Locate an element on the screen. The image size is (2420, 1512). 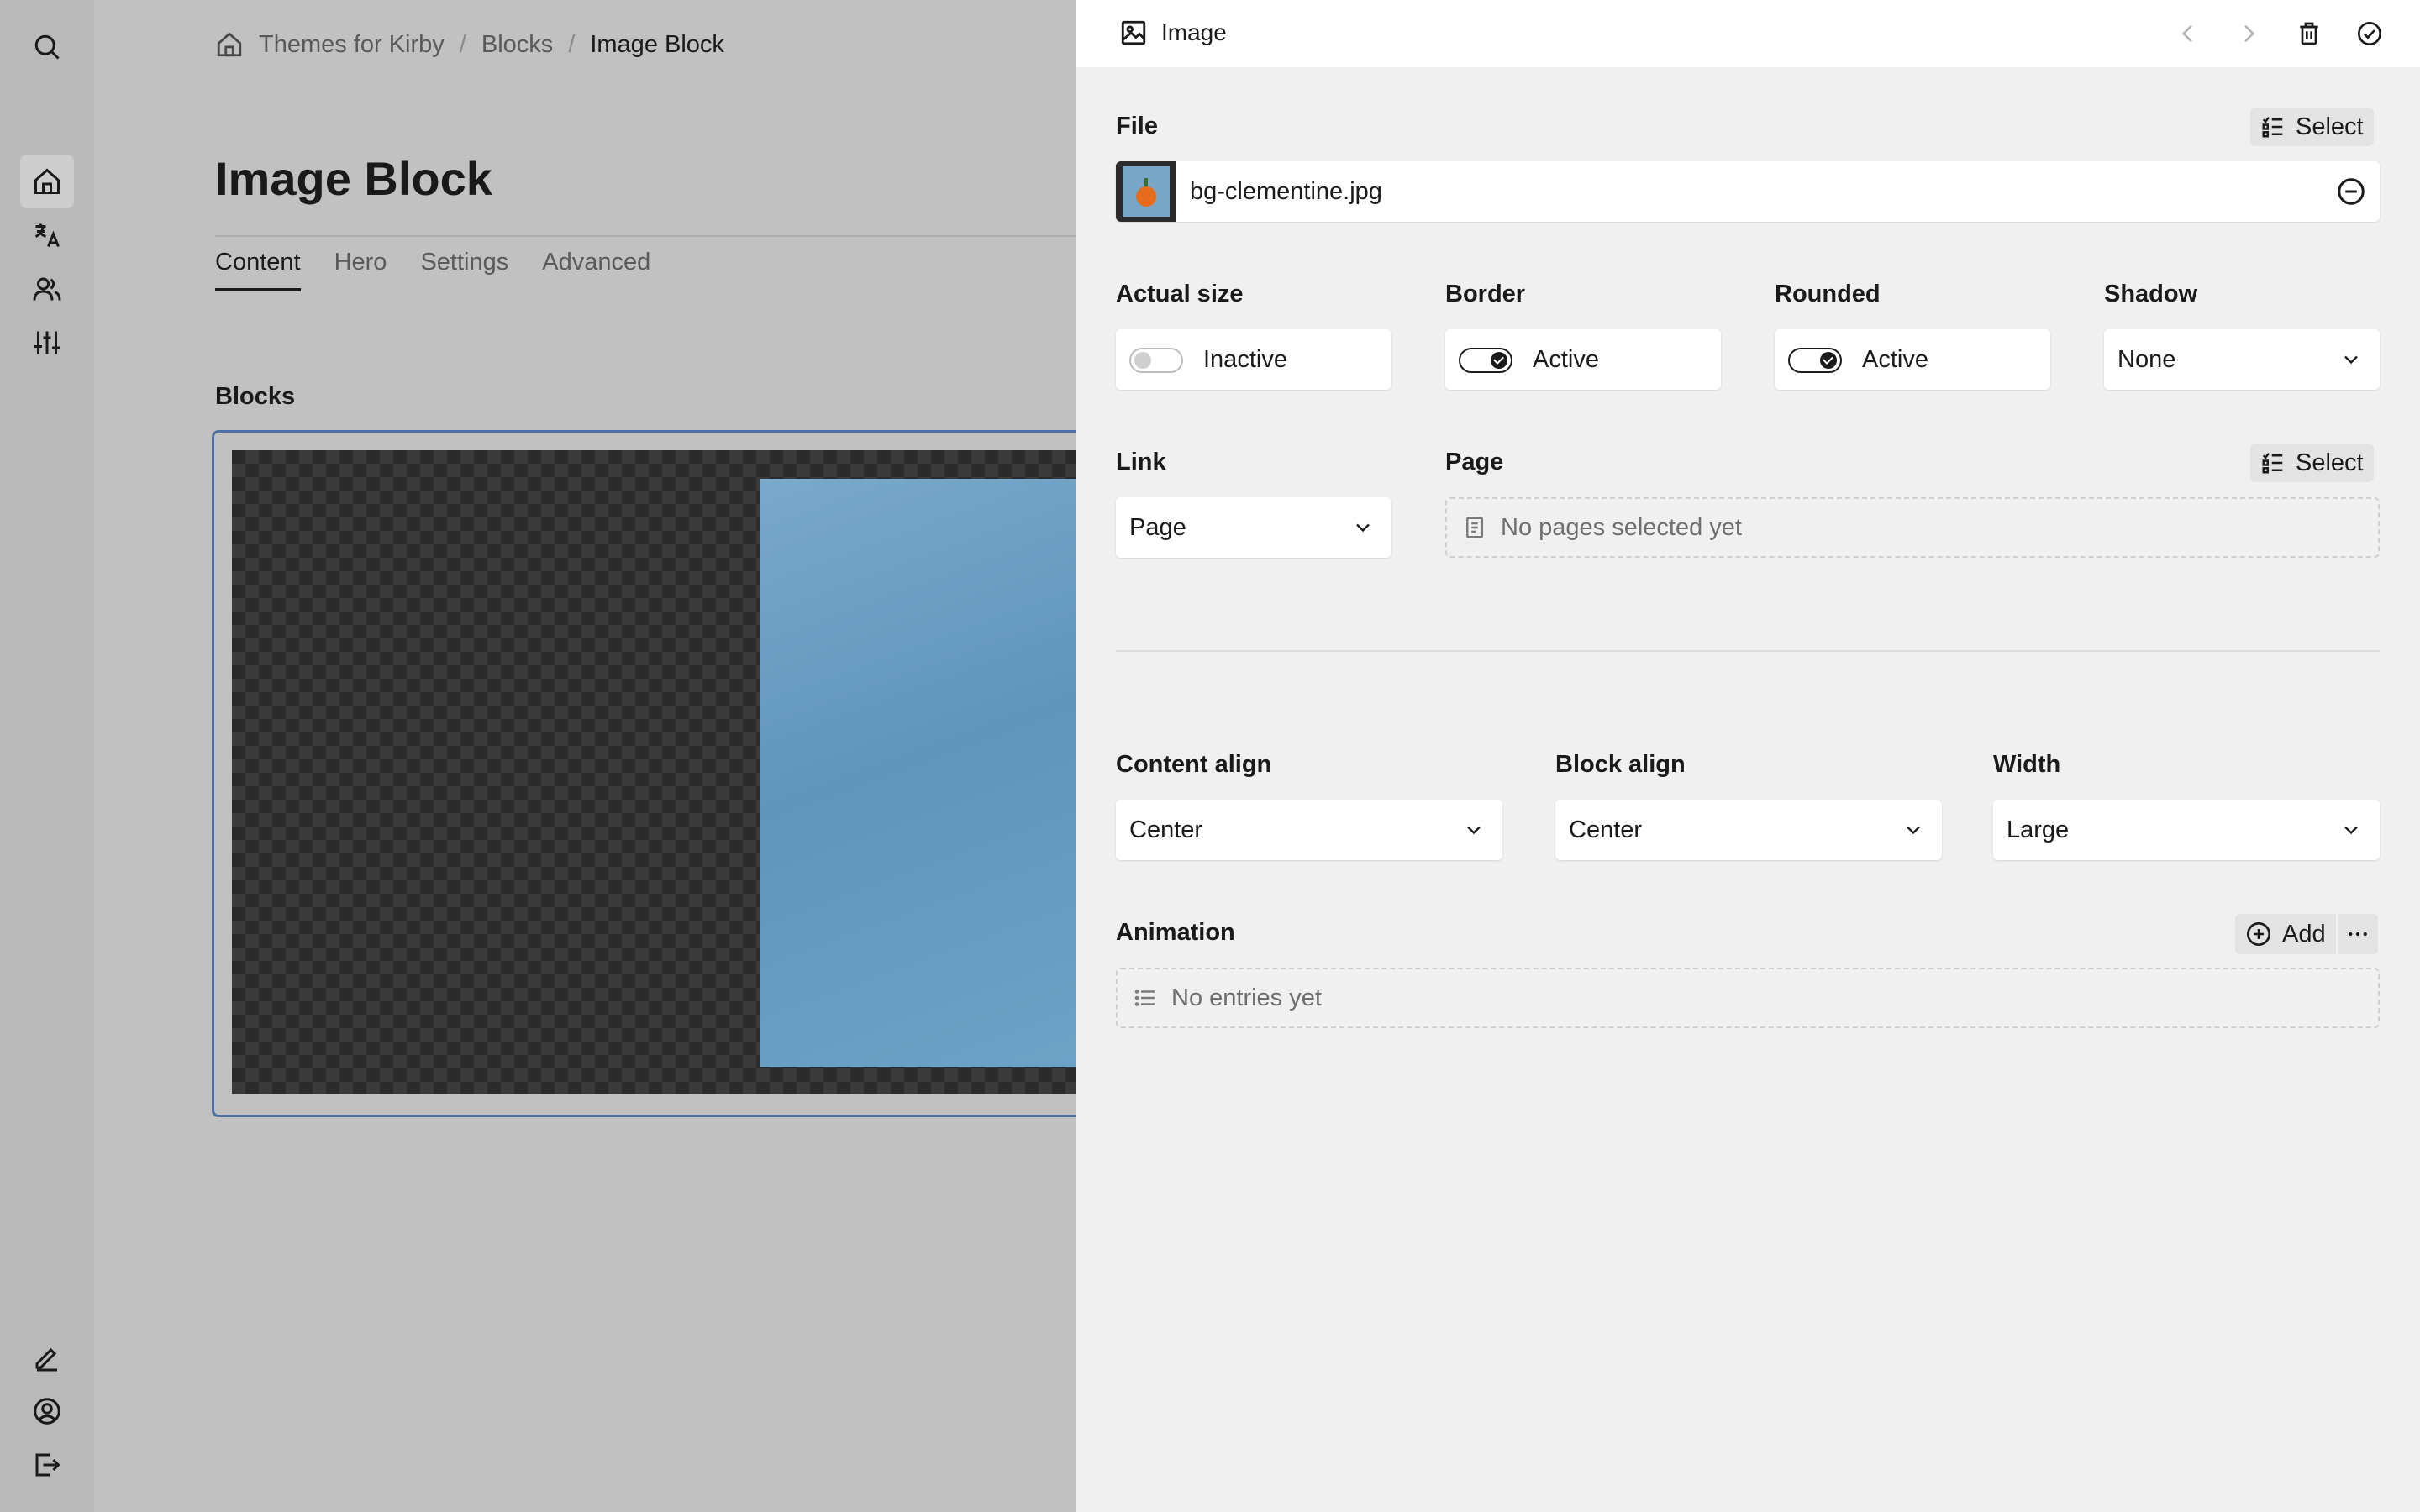
animation-empty-text: No entries yet is located at coordinates (1246, 997).